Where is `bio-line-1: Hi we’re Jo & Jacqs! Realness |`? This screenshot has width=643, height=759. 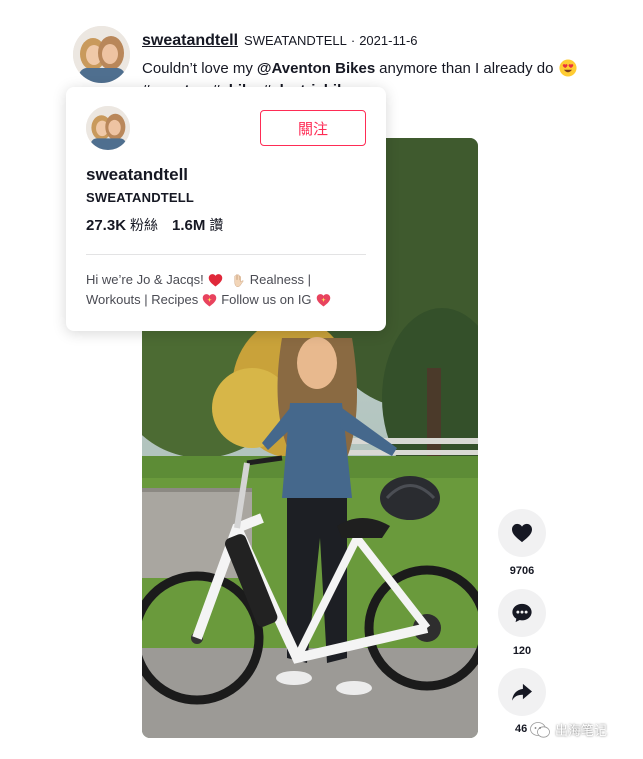 bio-line-1: Hi we’re Jo & Jacqs! Realness | is located at coordinates (226, 280).